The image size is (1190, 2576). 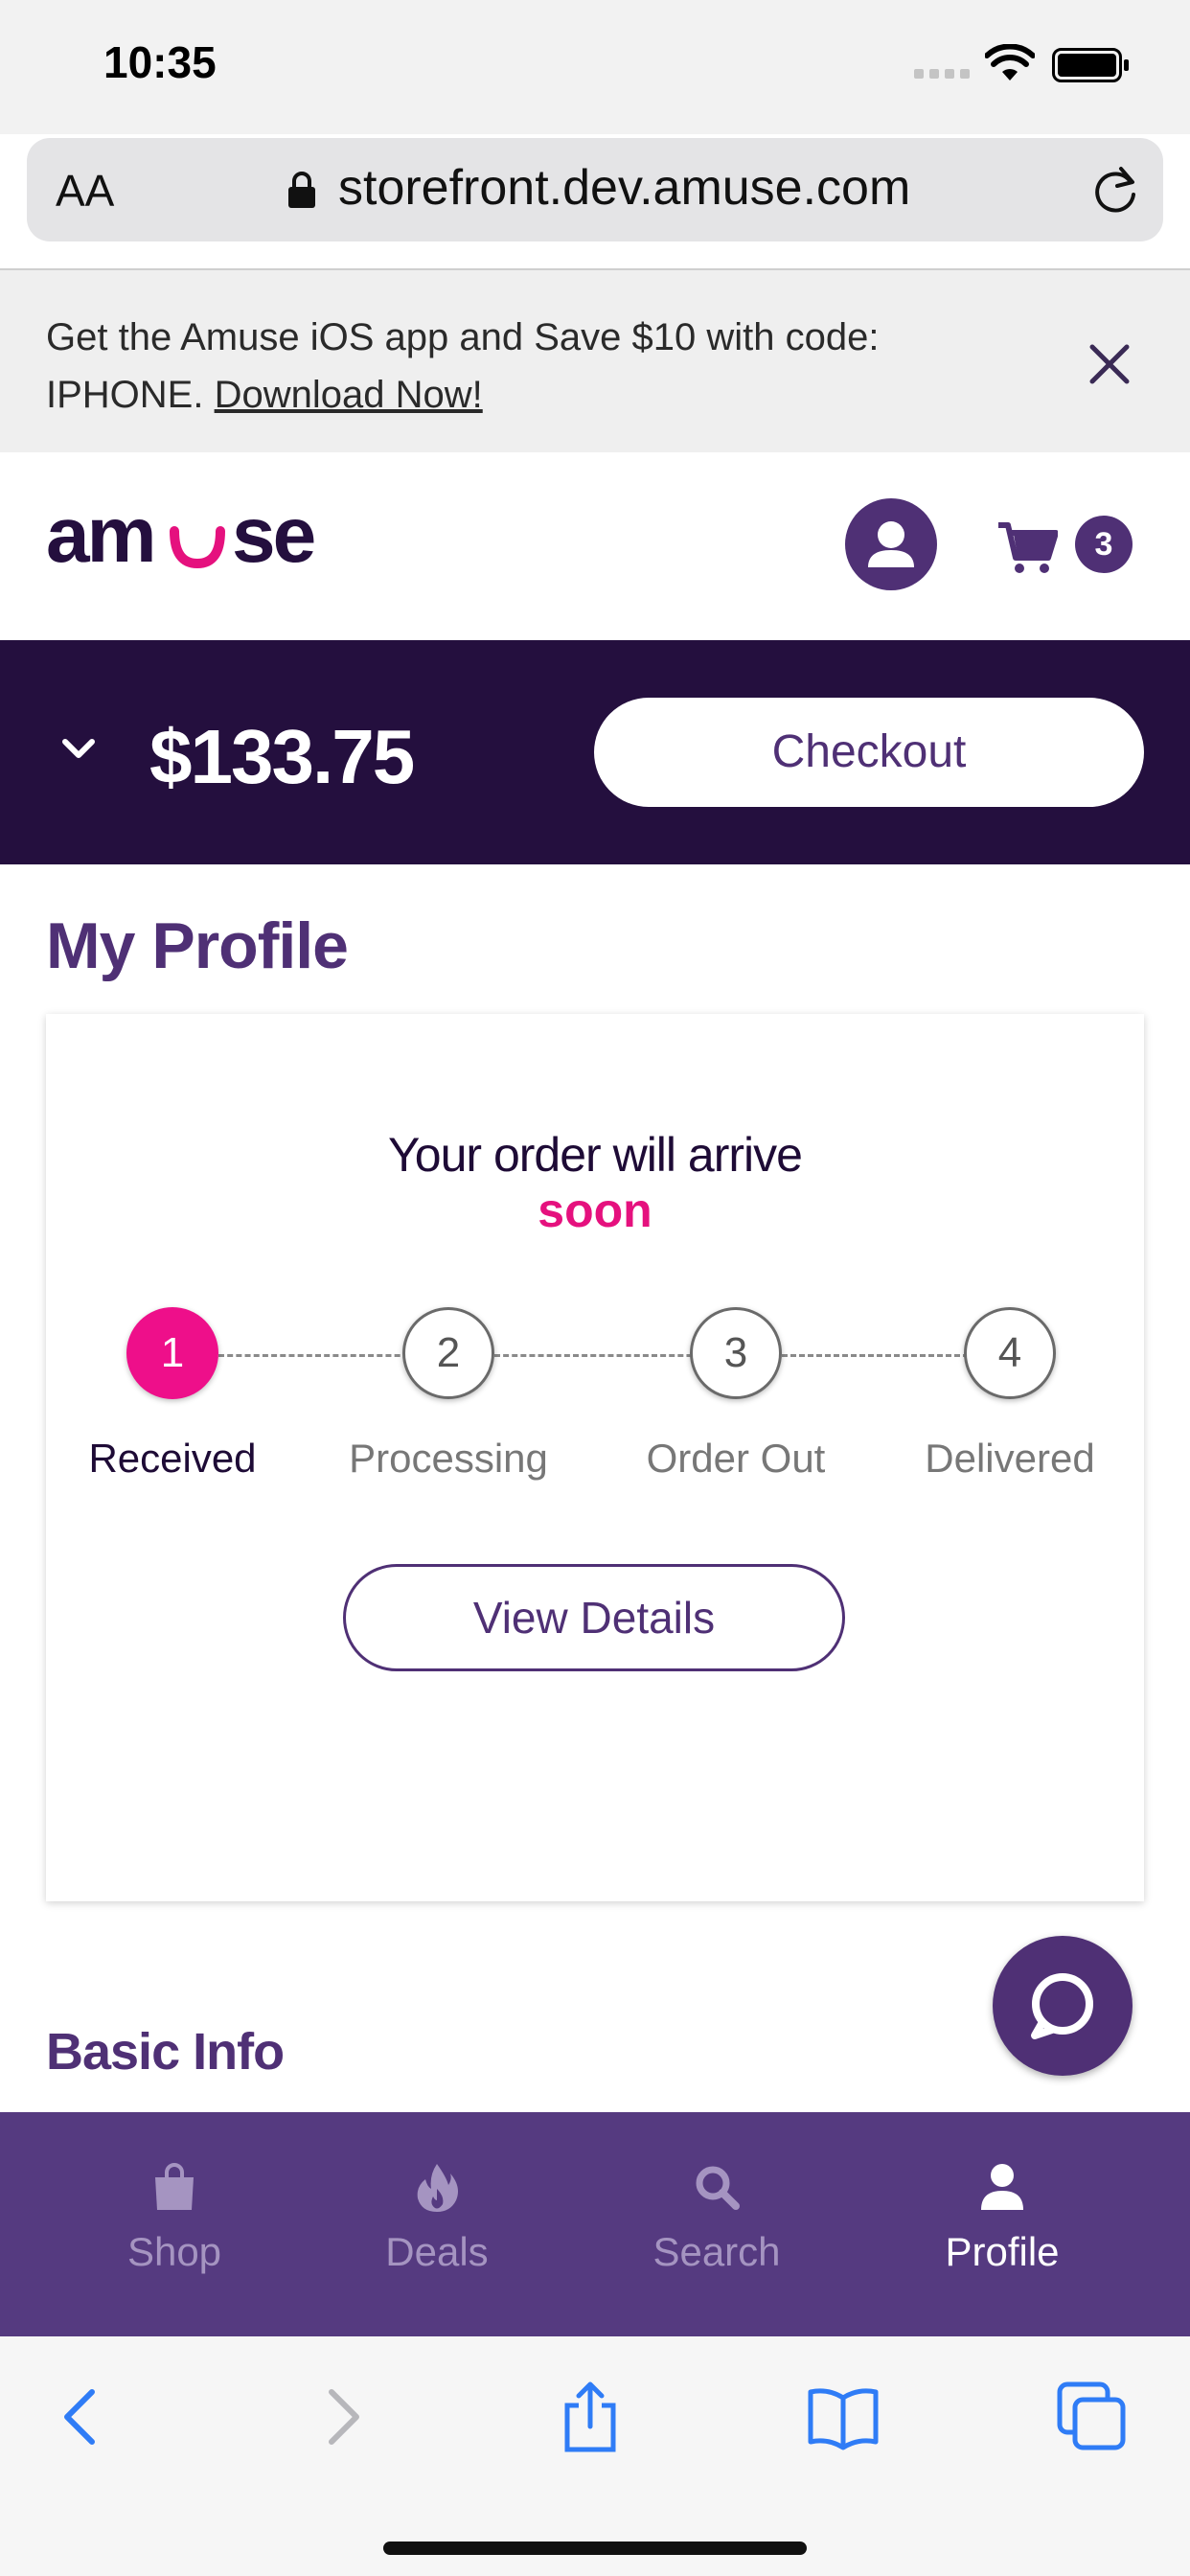 What do you see at coordinates (318, 1355) in the screenshot?
I see `step-connector` at bounding box center [318, 1355].